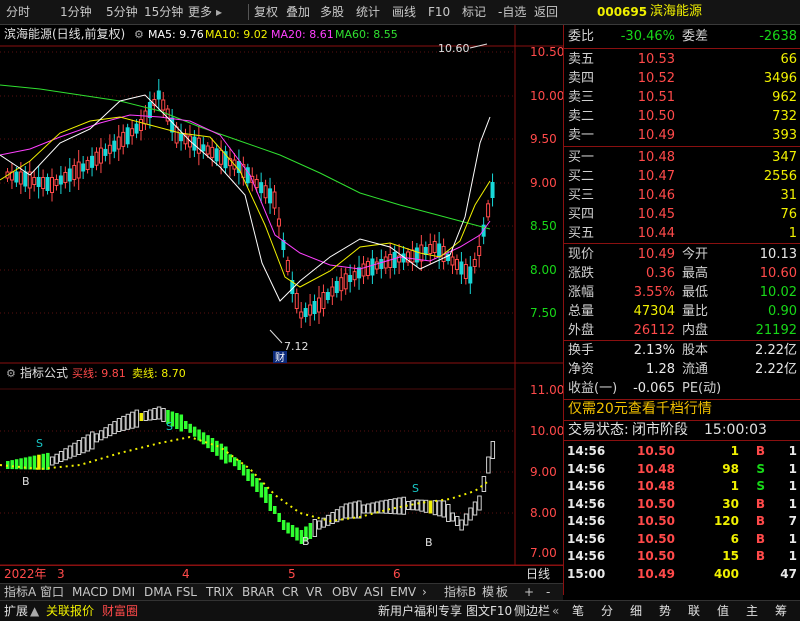 The image size is (800, 621). Describe the element at coordinates (123, 592) in the screenshot. I see `tab-dmi: DMI` at that location.